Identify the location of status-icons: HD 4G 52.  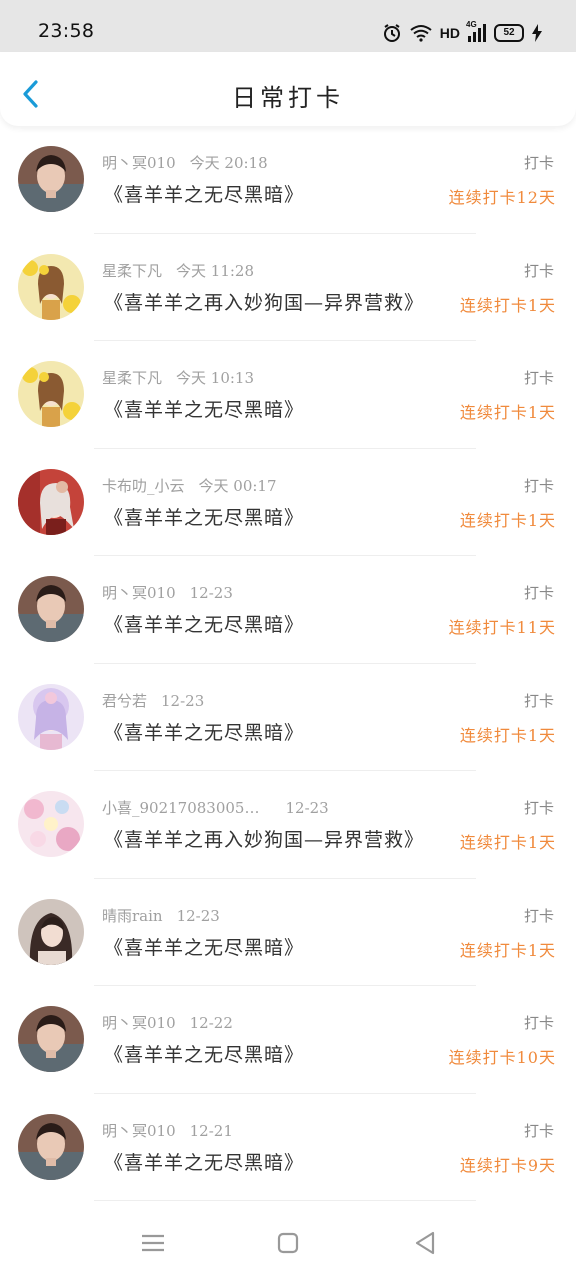
(462, 32).